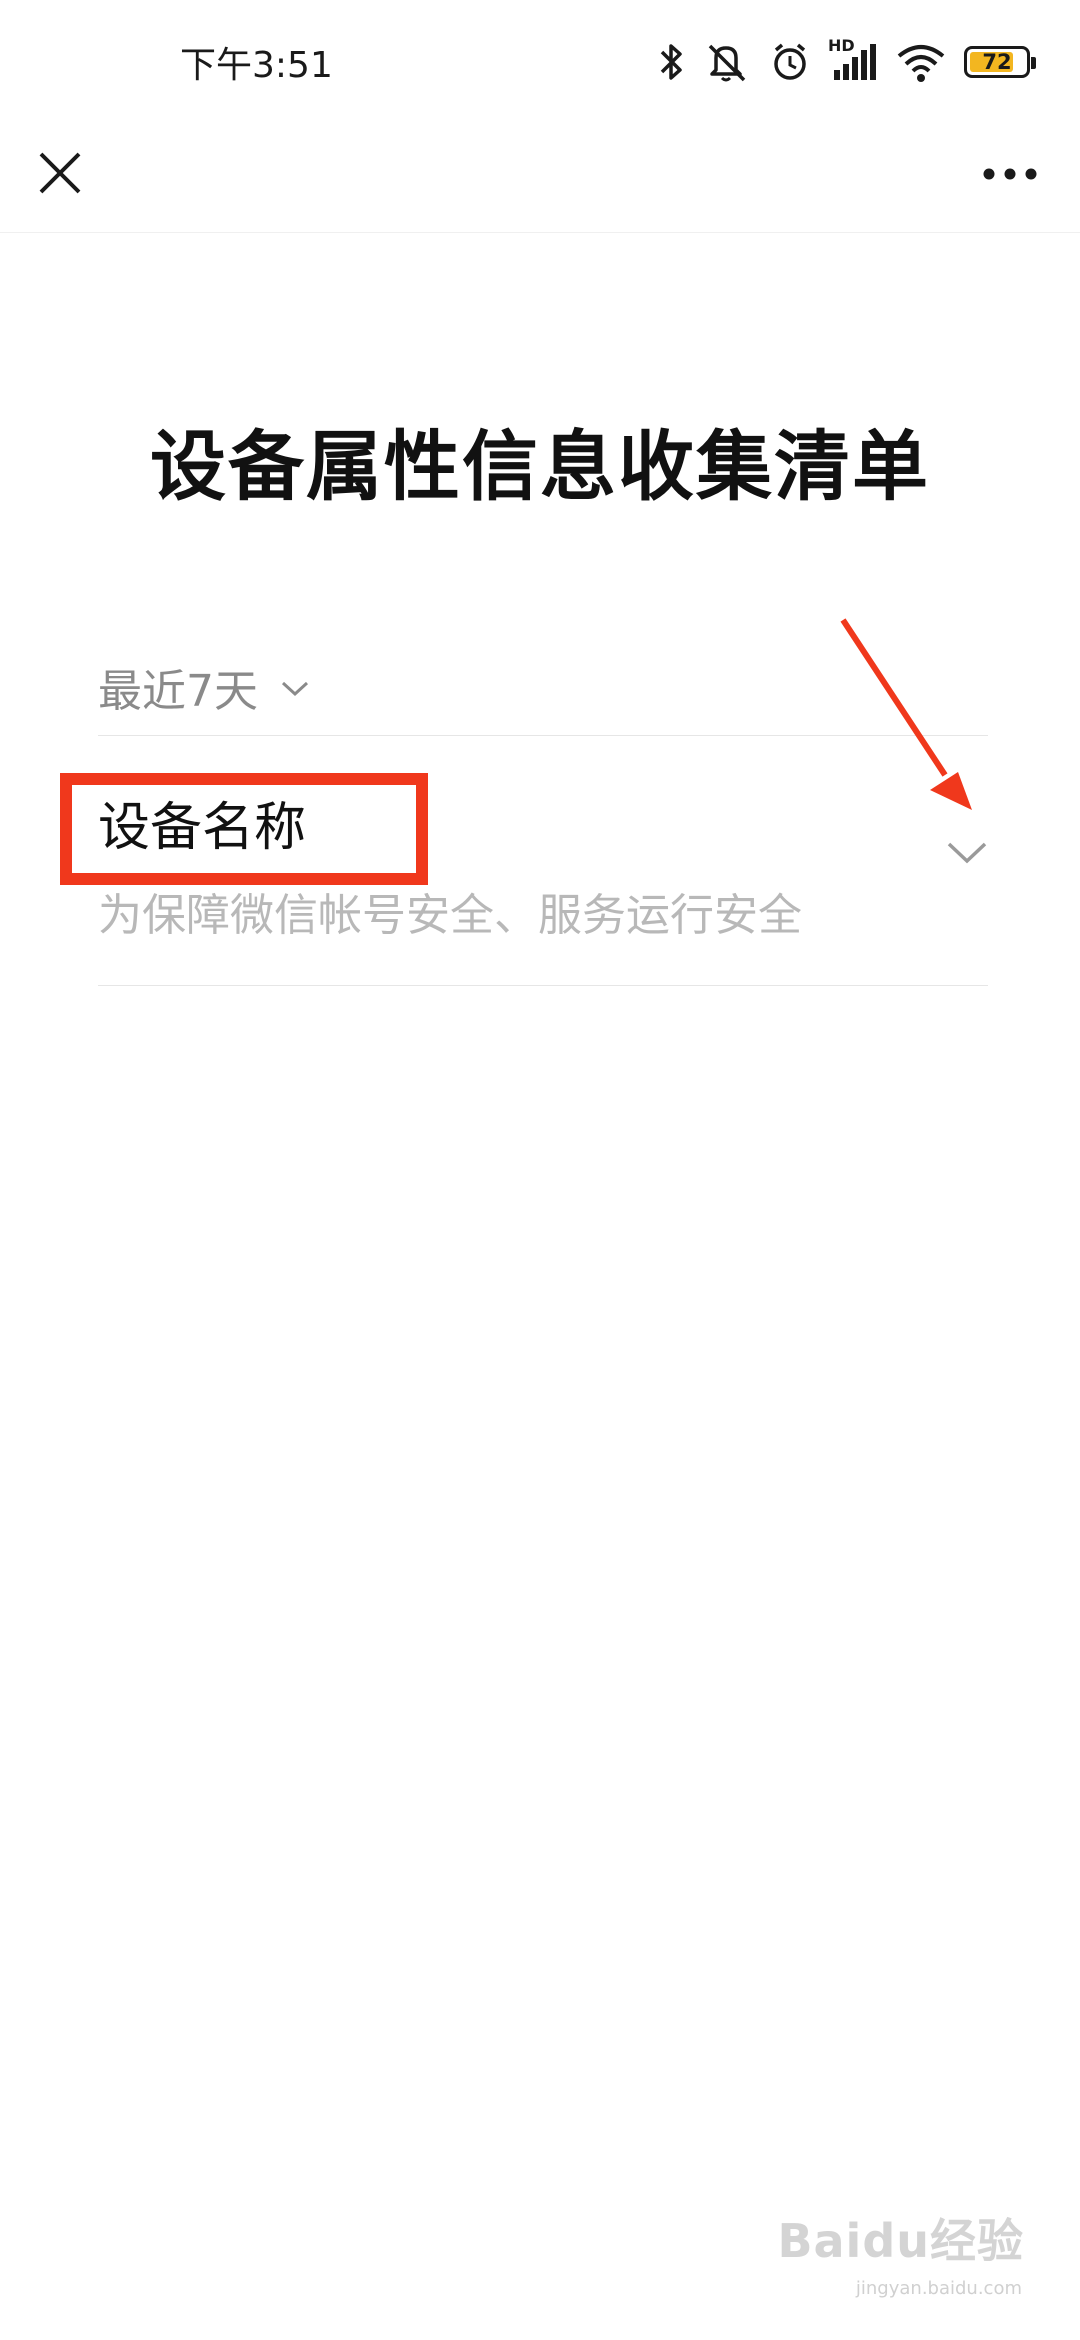 This screenshot has height=2340, width=1080. Describe the element at coordinates (938, 2288) in the screenshot. I see `watermark-url: jingyan.baidu.com` at that location.